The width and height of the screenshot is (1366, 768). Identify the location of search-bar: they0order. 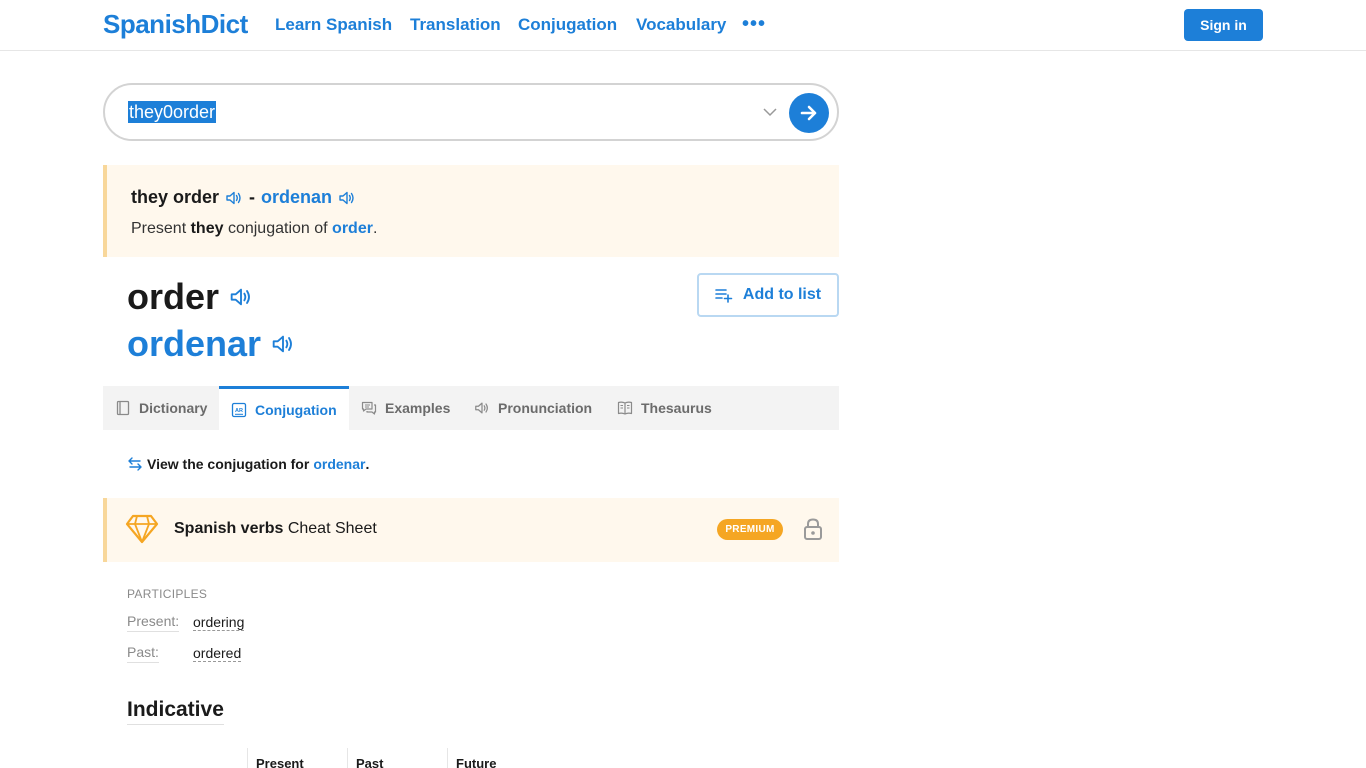
(471, 112).